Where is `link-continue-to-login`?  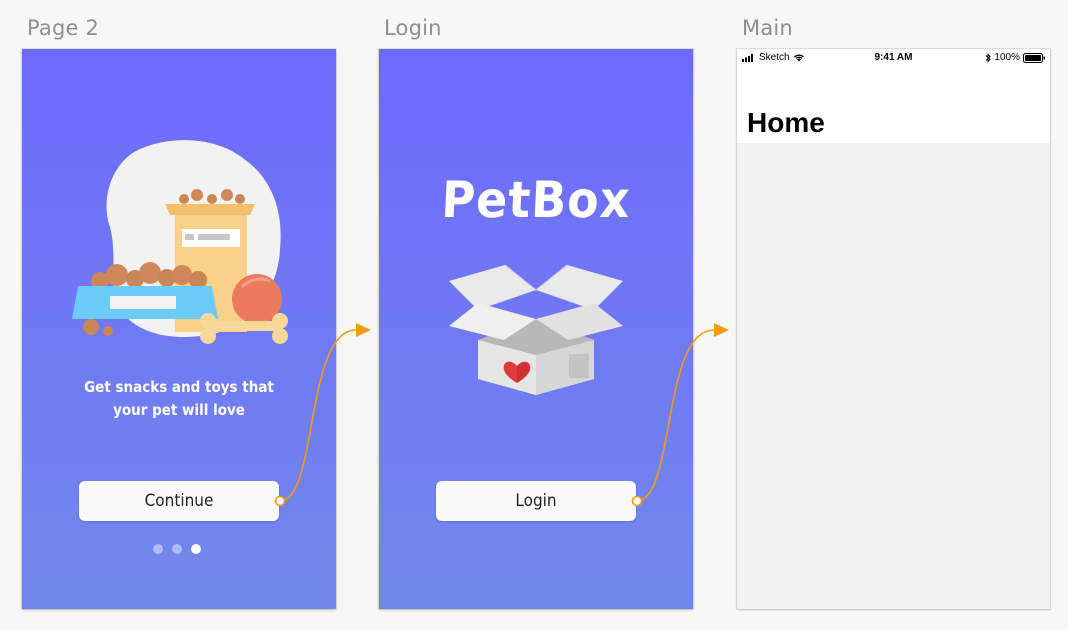
link-continue-to-login is located at coordinates (323, 415).